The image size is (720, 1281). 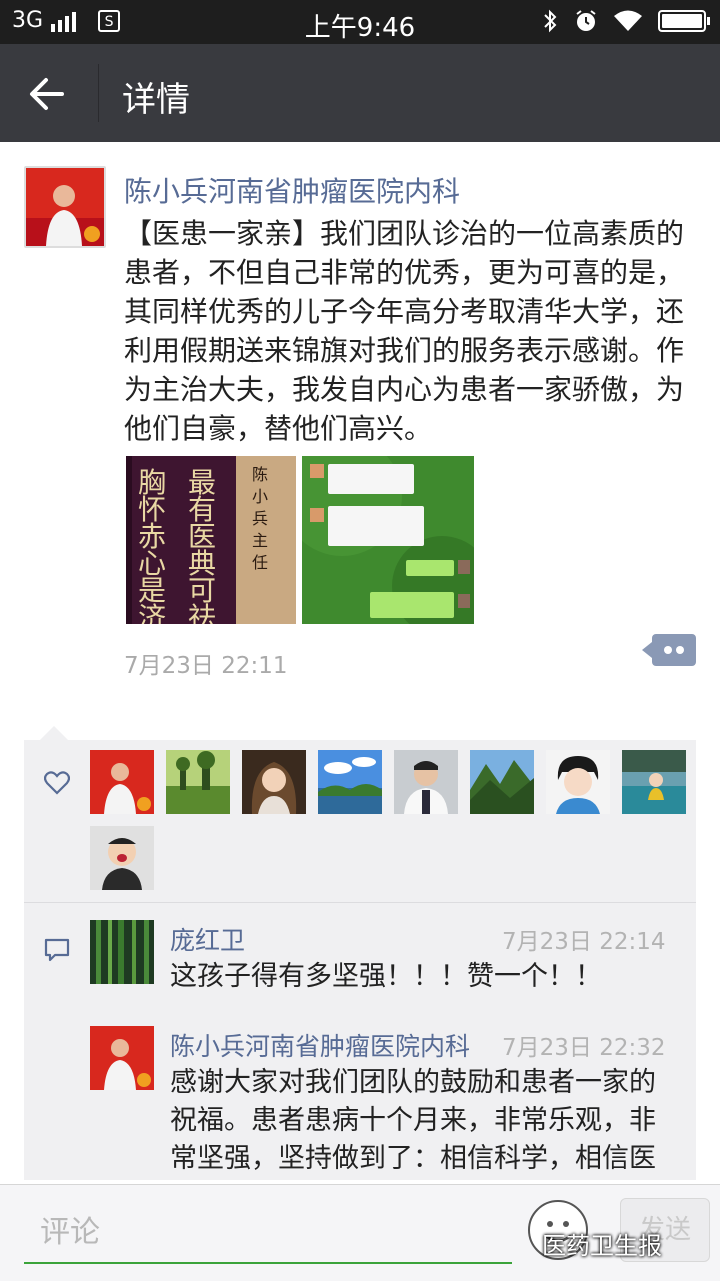 I want to click on post-image-banner: 胸怀赤心是济最有医典可祛陈小兵主任, so click(x=211, y=540).